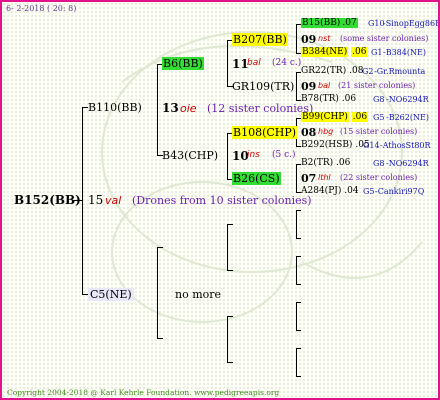  I want to click on leaf-queen-3: GR22(TR) .08, so click(332, 71).